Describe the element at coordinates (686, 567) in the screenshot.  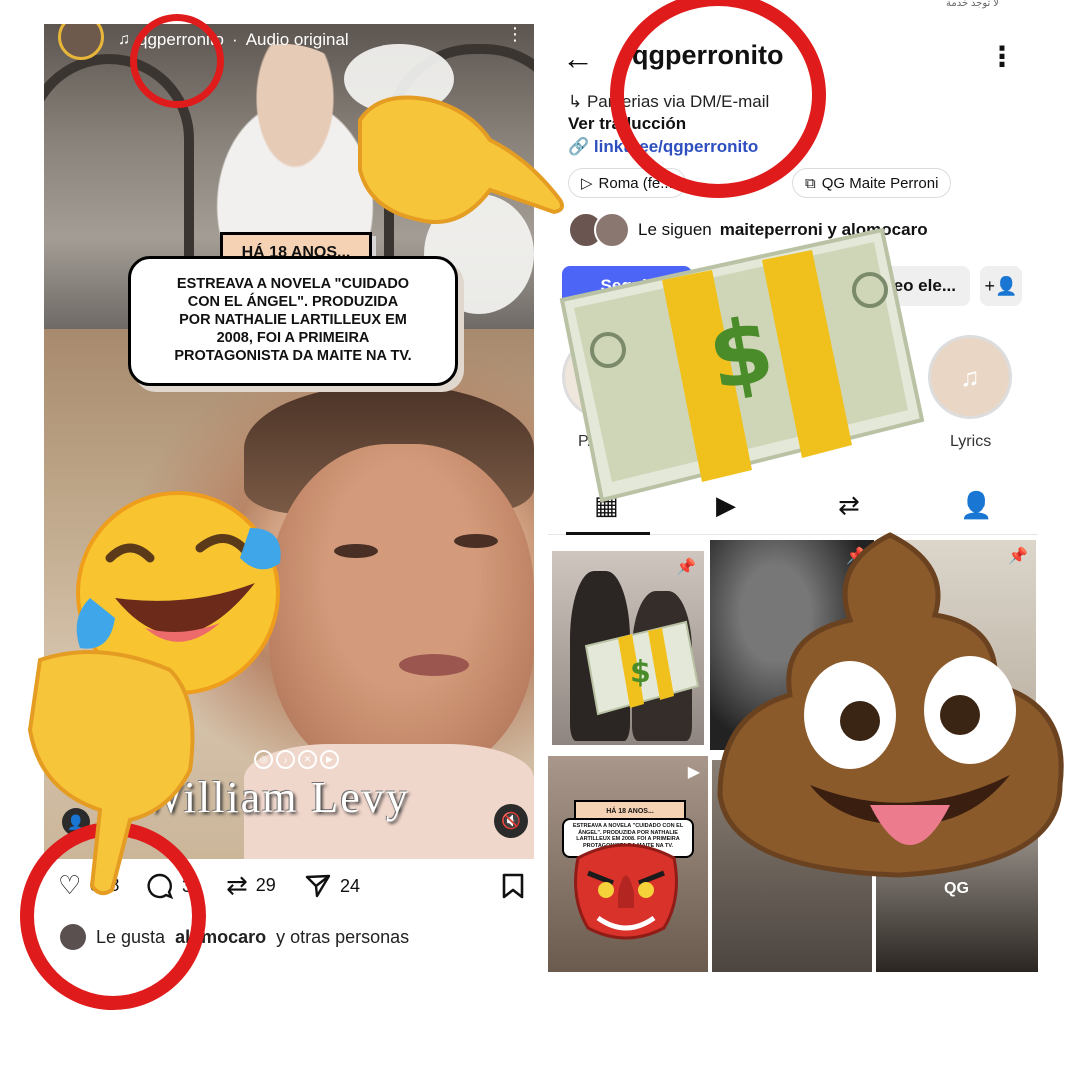
I see `pin-icon: 📌` at that location.